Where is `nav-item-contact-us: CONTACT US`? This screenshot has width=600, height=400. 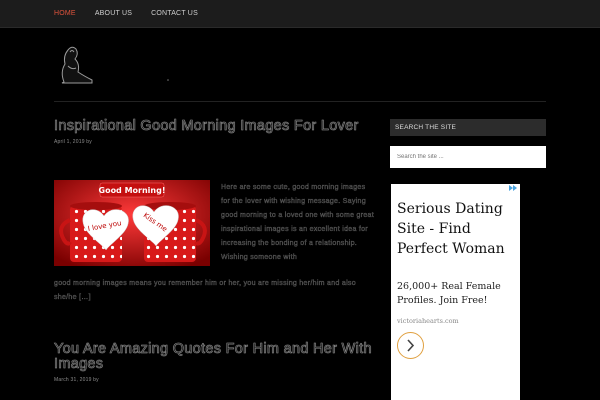 nav-item-contact-us: CONTACT US is located at coordinates (174, 13).